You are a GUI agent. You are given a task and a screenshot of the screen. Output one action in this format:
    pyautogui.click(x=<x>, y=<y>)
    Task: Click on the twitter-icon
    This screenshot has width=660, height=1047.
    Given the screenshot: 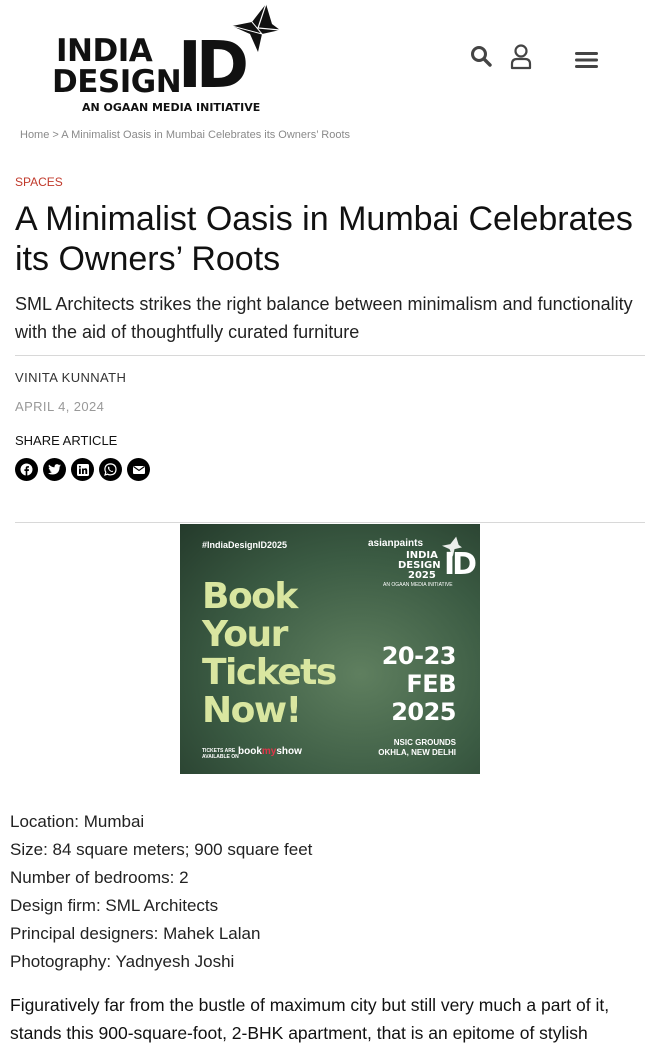 What is the action you would take?
    pyautogui.click(x=54, y=469)
    